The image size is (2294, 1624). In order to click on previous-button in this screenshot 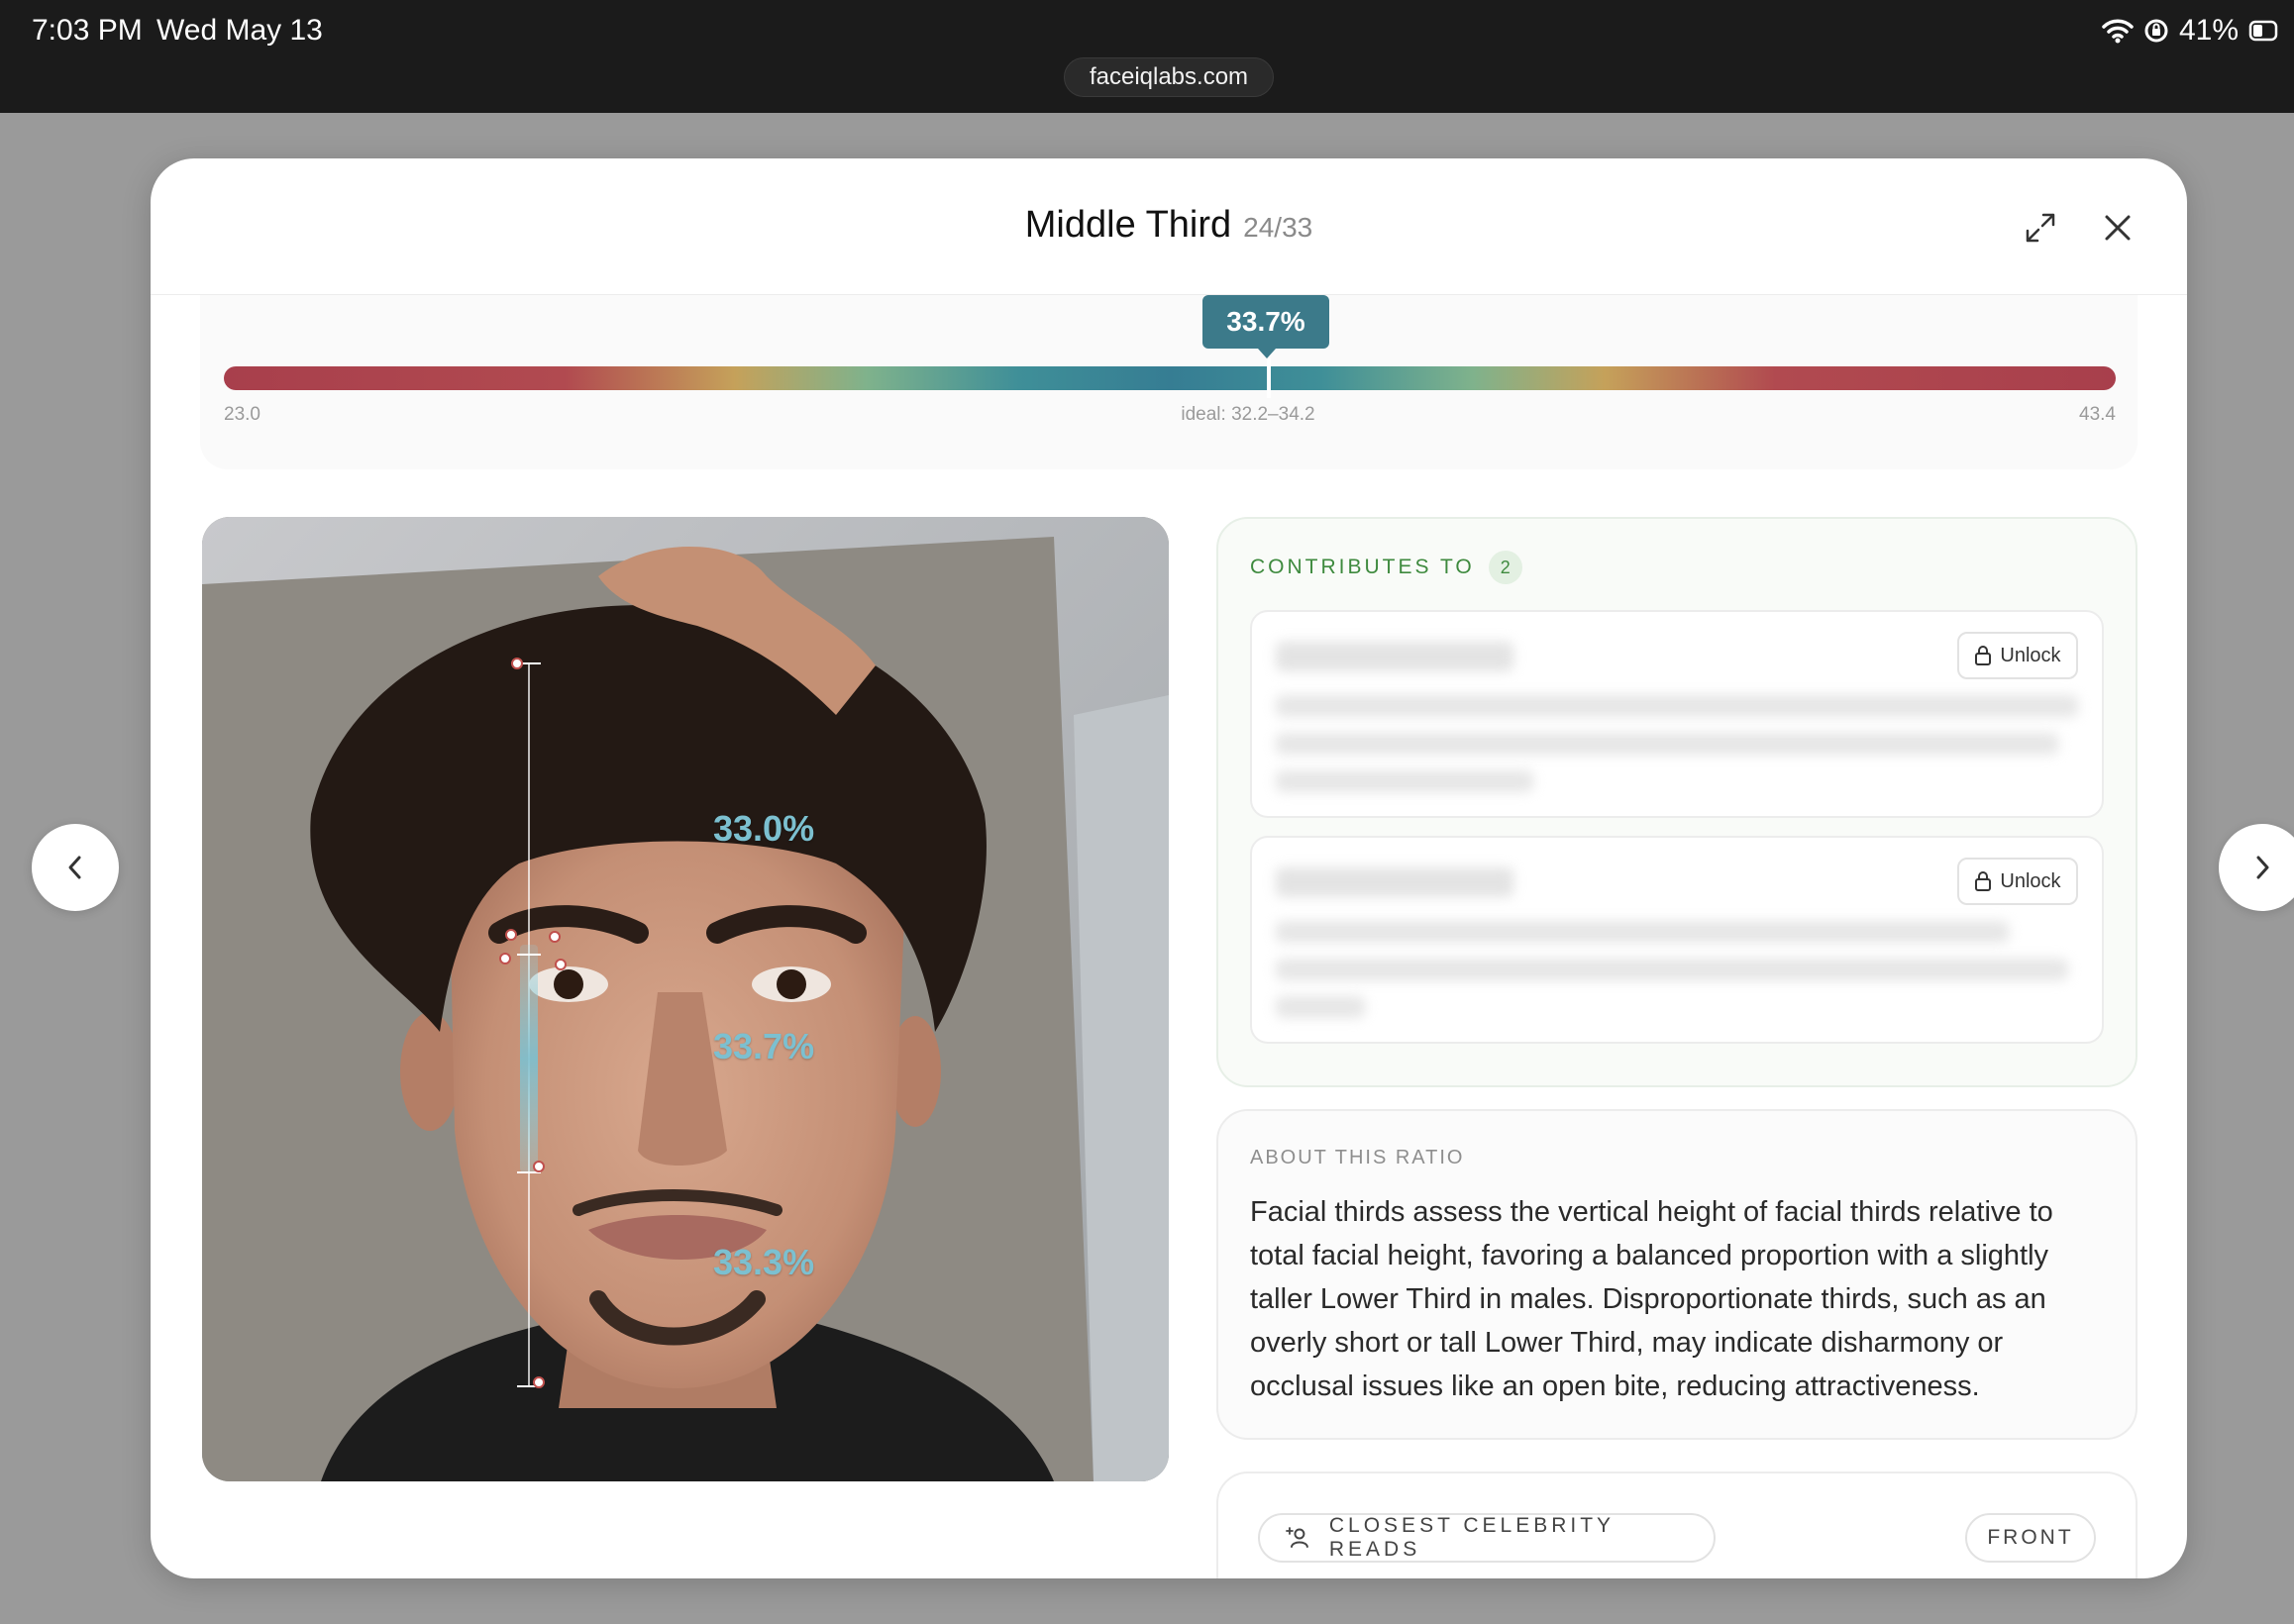, I will do `click(75, 867)`.